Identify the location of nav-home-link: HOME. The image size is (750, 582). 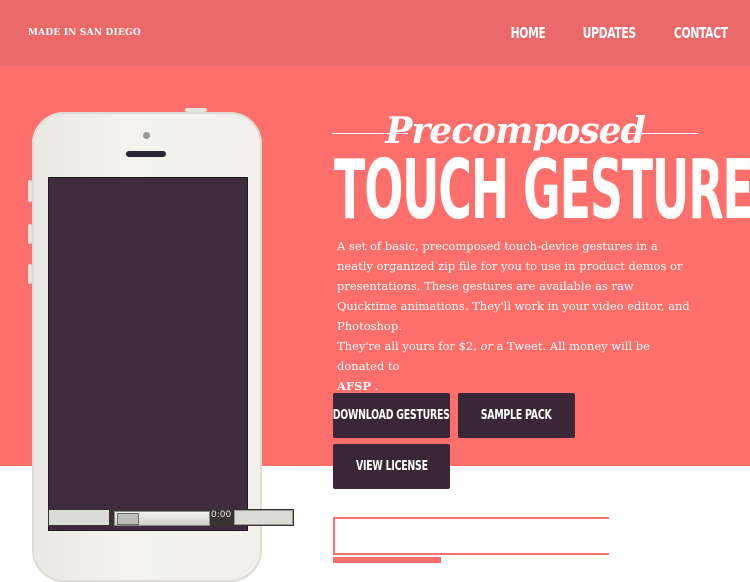
(527, 33).